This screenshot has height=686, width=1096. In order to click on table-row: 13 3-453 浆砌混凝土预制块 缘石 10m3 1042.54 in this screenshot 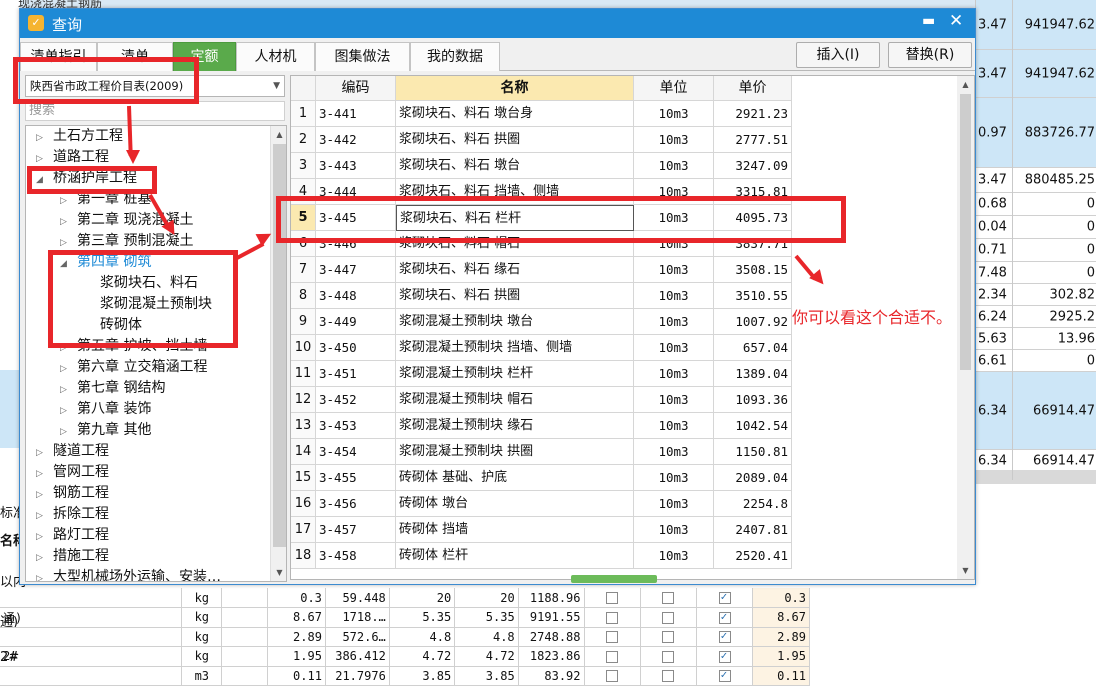, I will do `click(625, 426)`.